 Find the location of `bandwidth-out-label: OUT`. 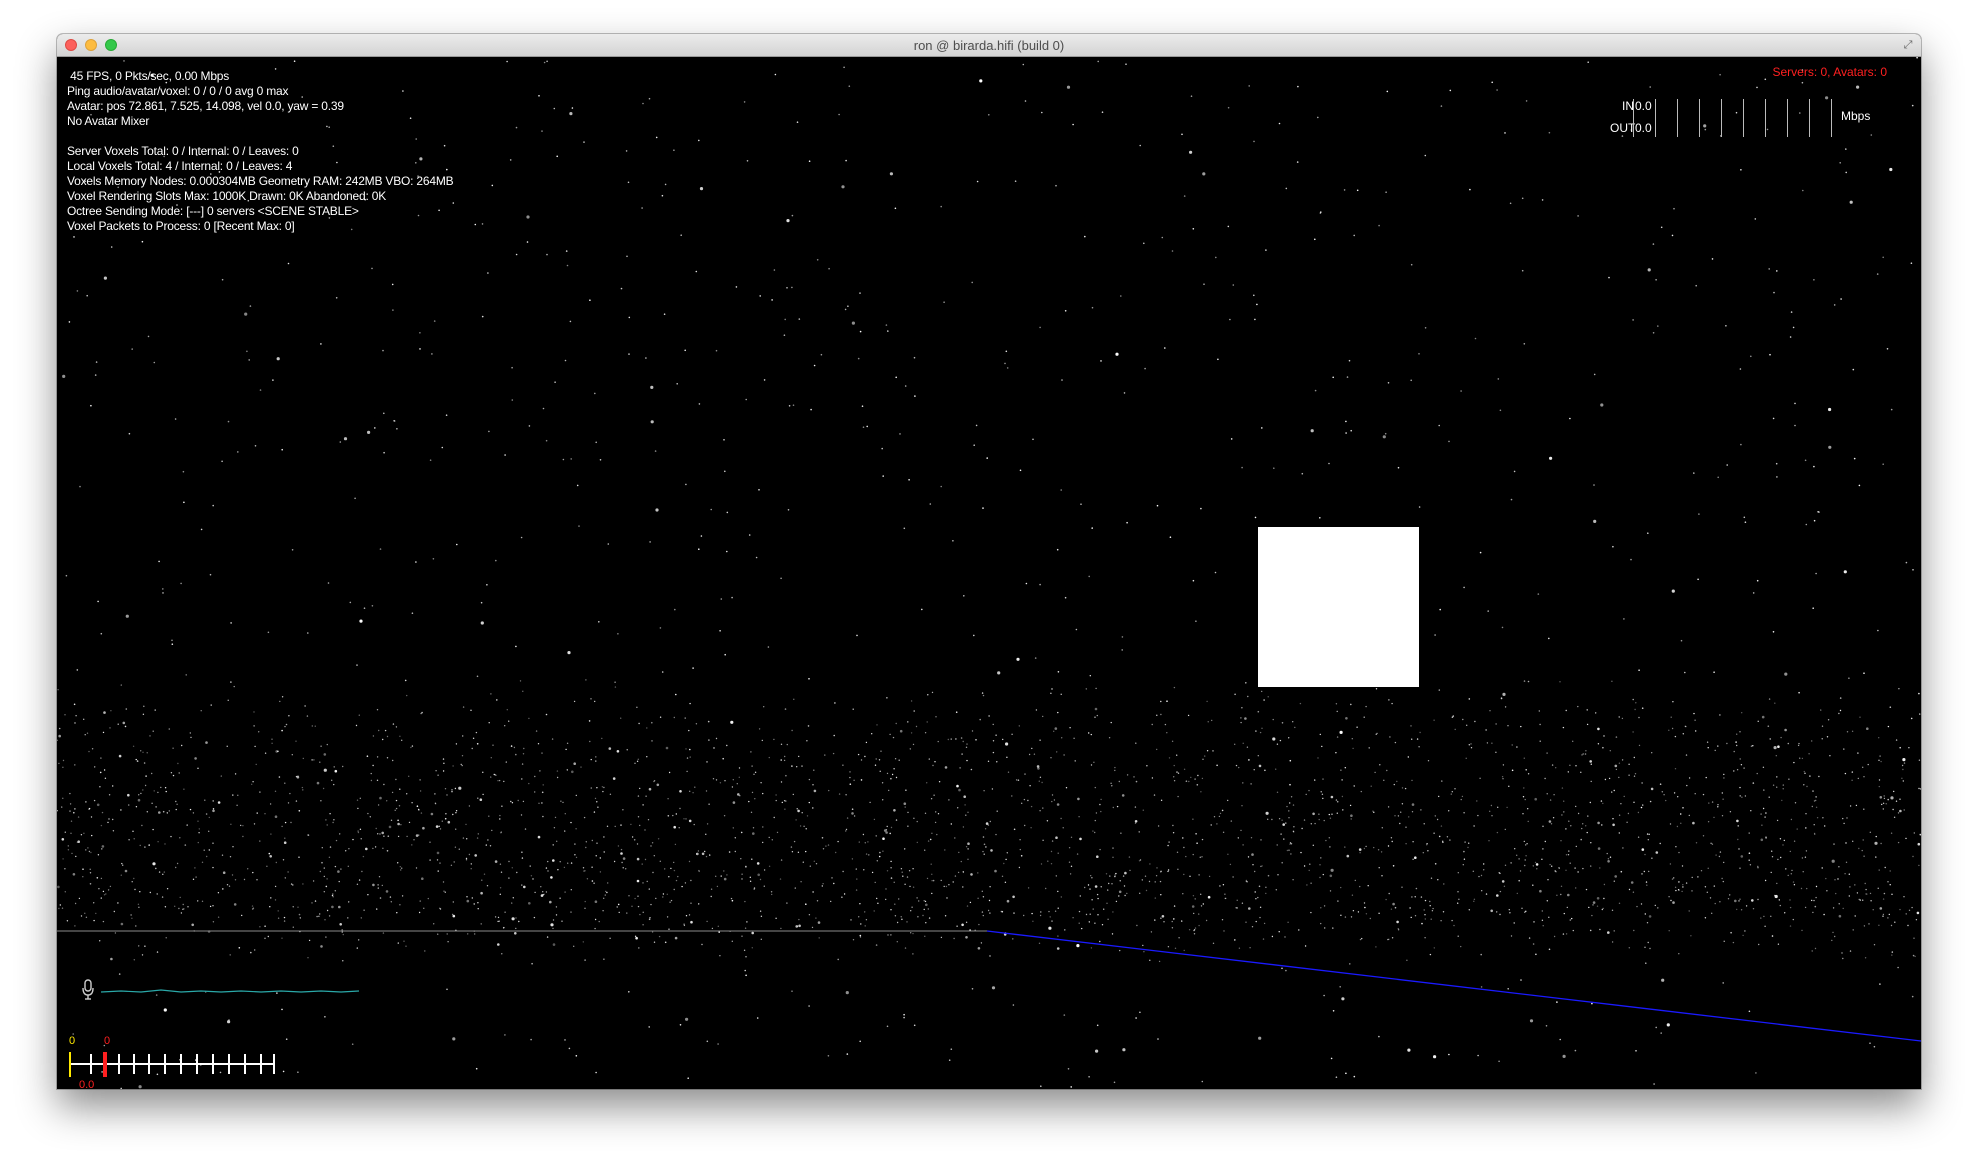

bandwidth-out-label: OUT is located at coordinates (1623, 128).